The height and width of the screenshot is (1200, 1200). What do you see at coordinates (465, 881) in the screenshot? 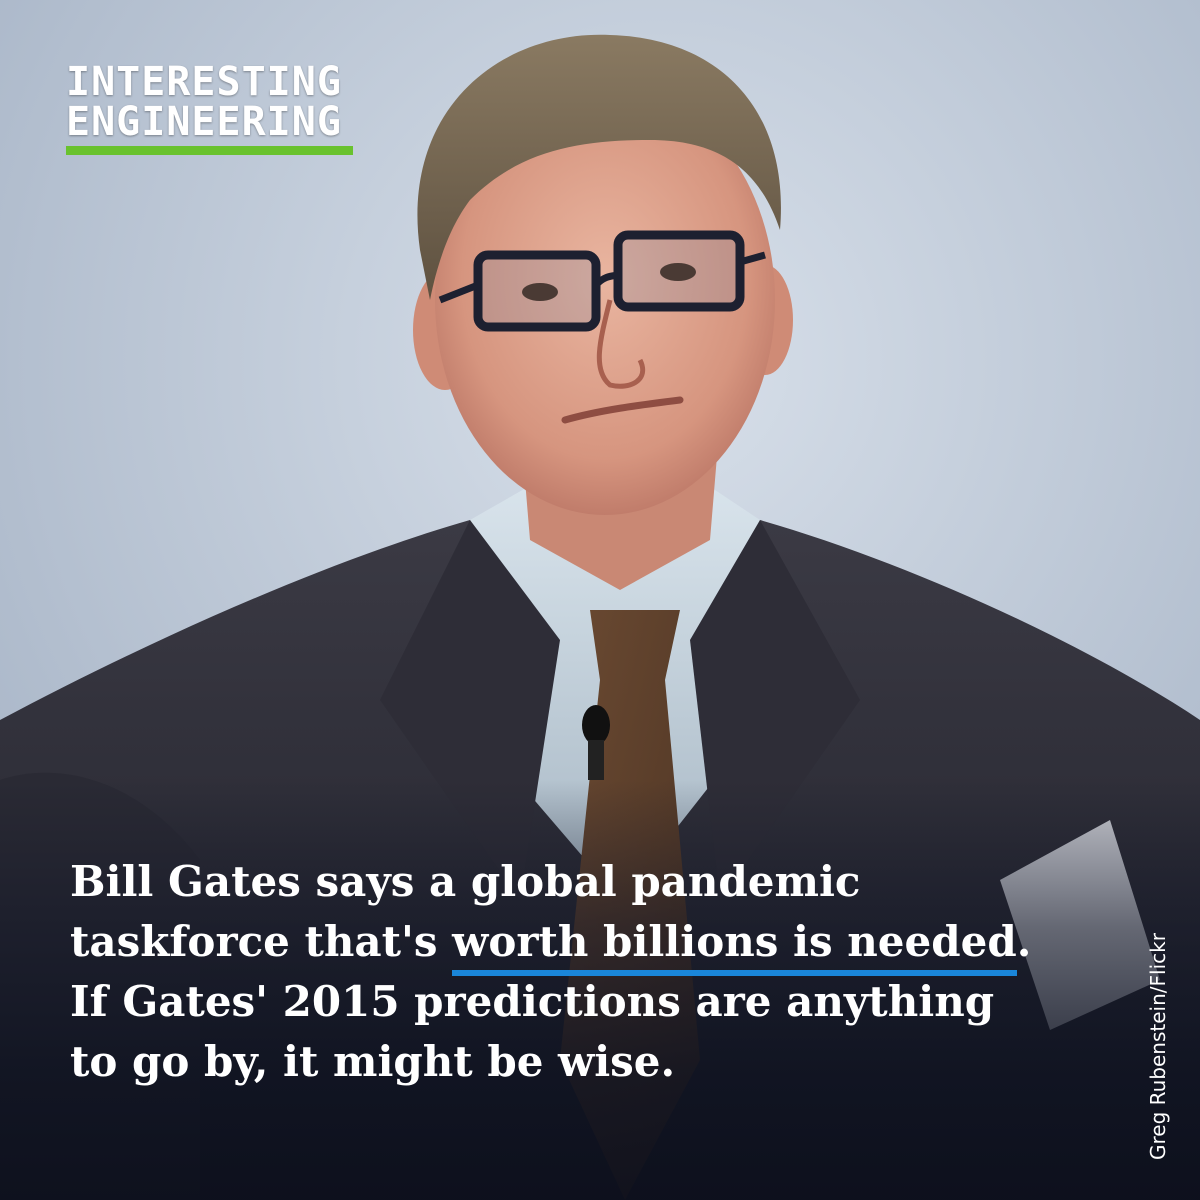
I see `headline-line-1: Bill Gates says a global pandemic` at bounding box center [465, 881].